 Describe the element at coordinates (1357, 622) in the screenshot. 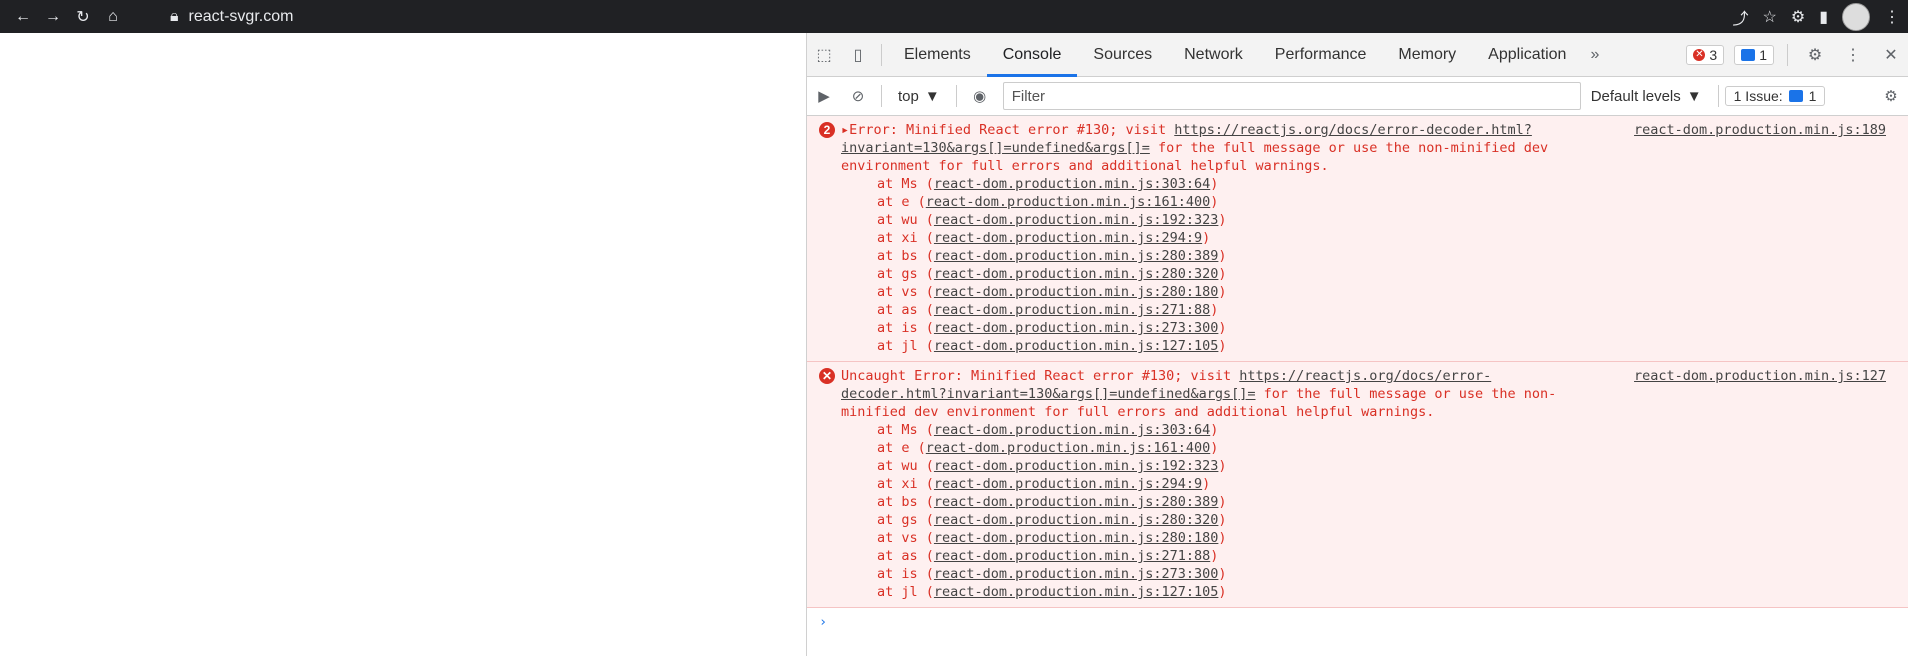

I see `console-prompt: ›` at that location.